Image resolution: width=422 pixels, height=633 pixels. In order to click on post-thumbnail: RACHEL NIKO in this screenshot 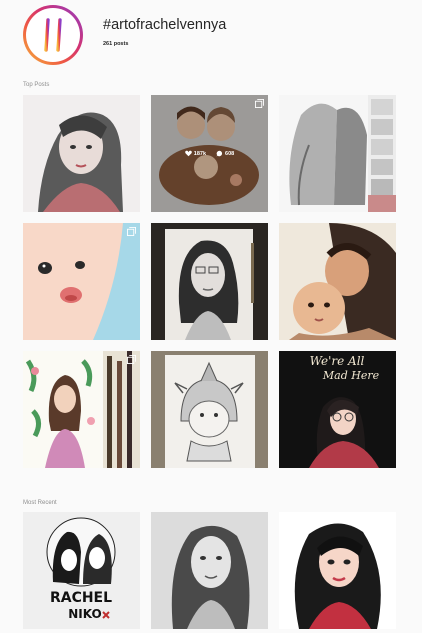, I will do `click(81, 570)`.